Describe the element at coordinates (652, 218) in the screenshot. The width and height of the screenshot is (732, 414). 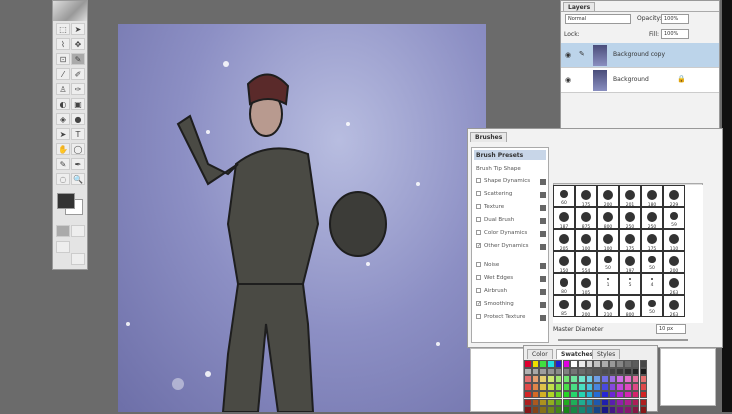
I see `brush-preset: 250` at that location.